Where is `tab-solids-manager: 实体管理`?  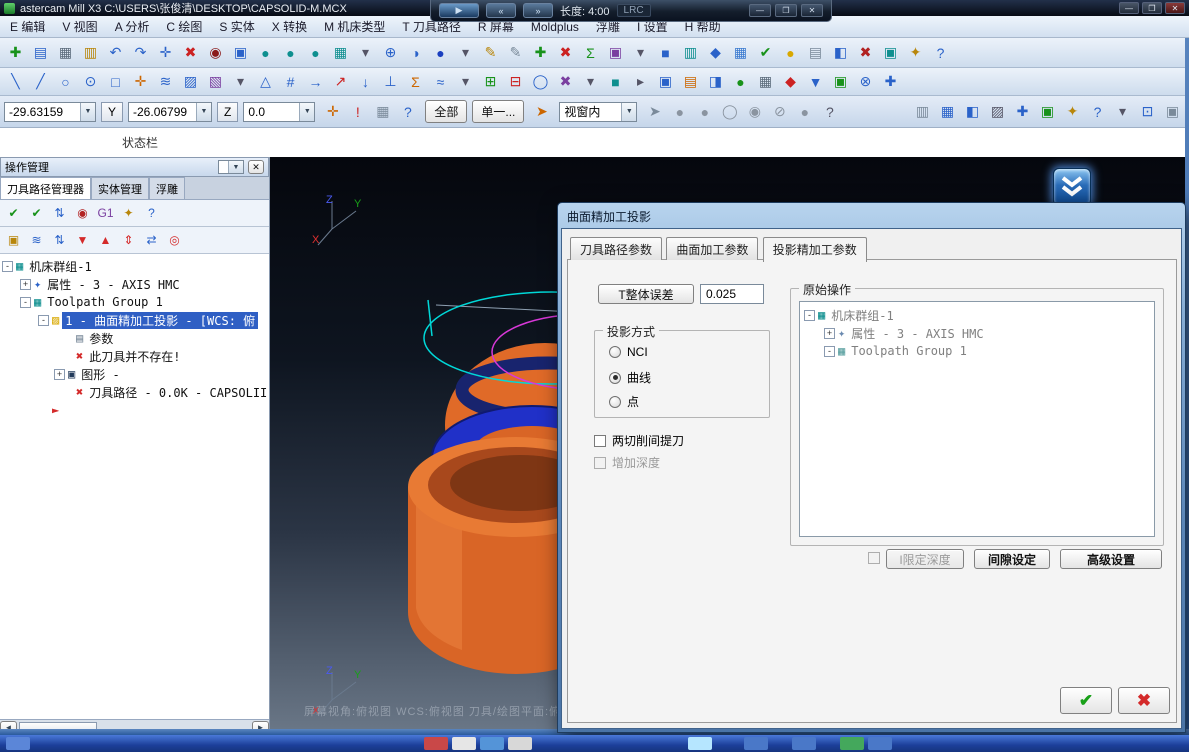 tab-solids-manager: 实体管理 is located at coordinates (120, 188).